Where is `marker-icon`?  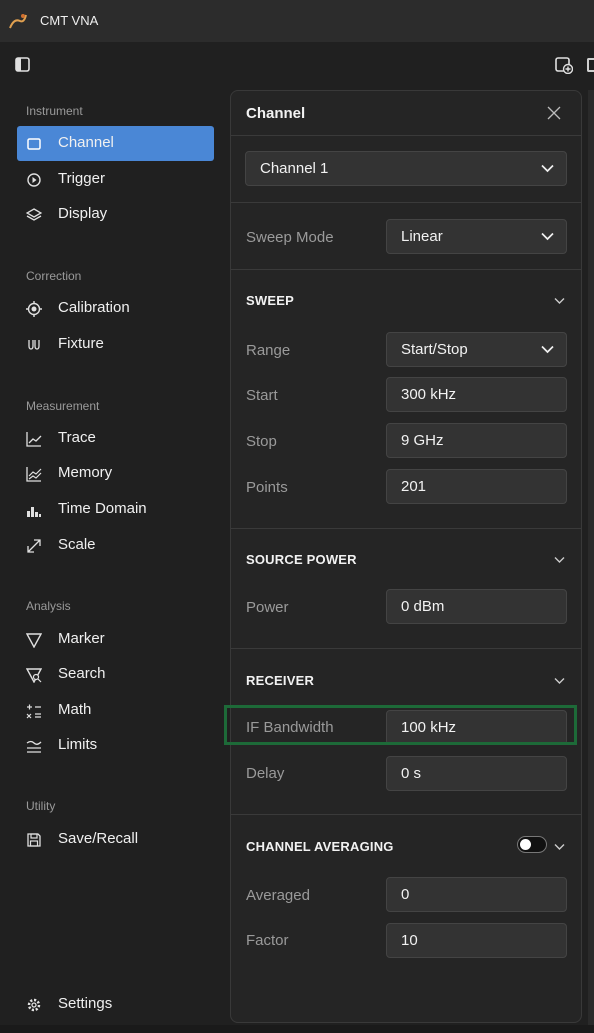
marker-icon is located at coordinates (34, 640).